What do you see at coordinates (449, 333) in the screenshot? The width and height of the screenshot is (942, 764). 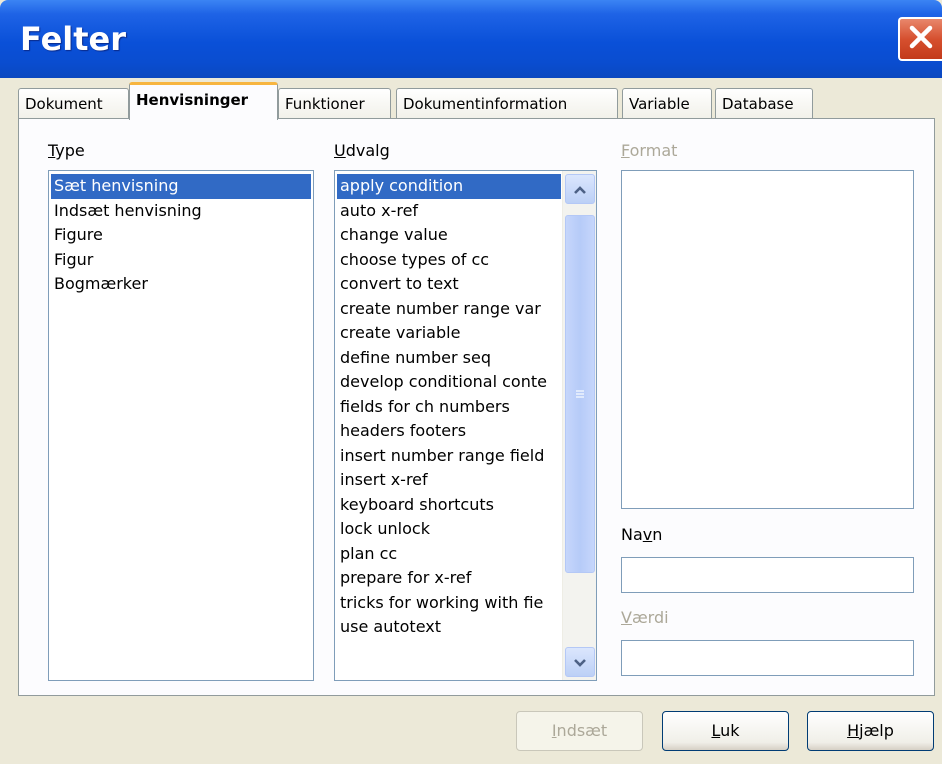 I see `udvalg-item: create variable` at bounding box center [449, 333].